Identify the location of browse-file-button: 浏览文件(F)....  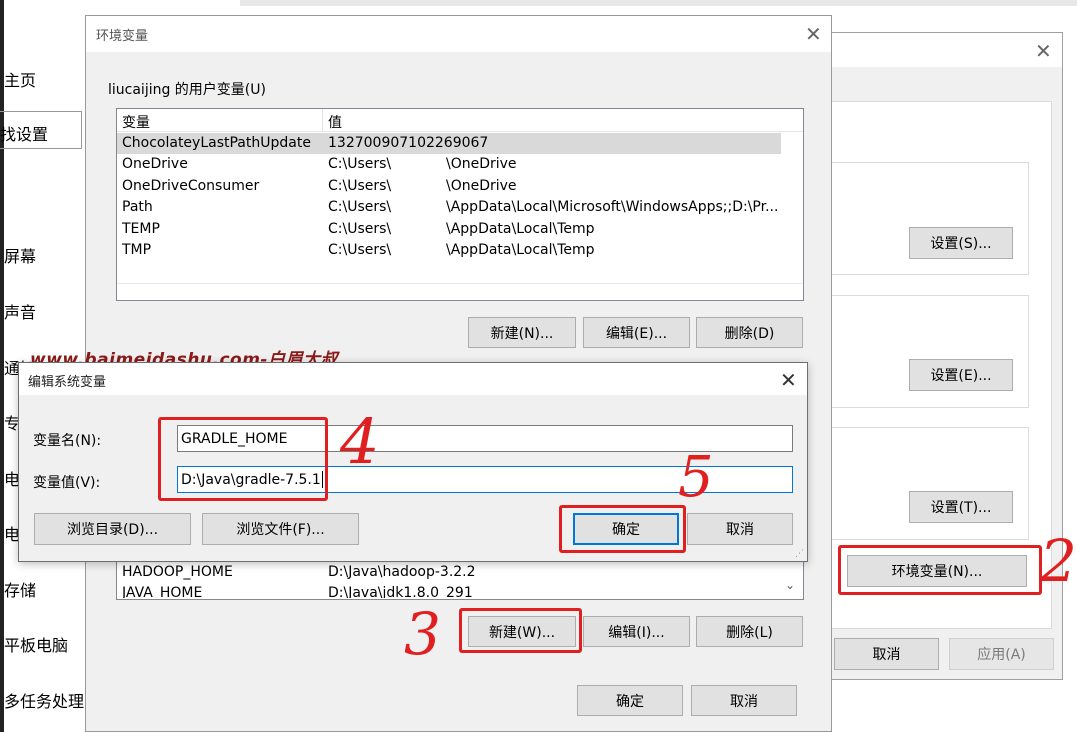
(280, 529).